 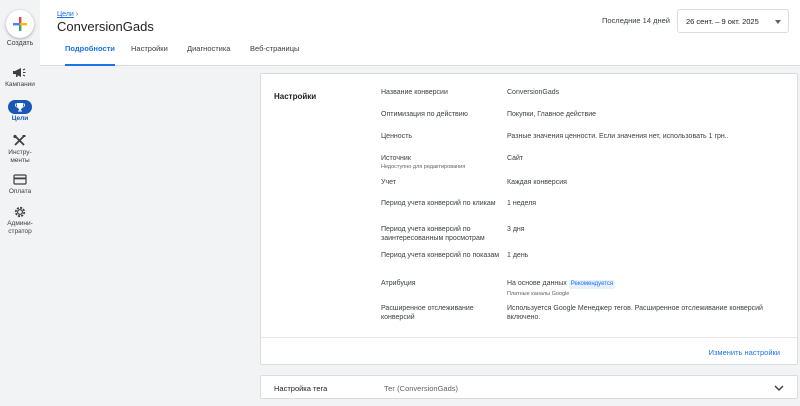 What do you see at coordinates (515, 158) in the screenshot?
I see `setting-value: Сайт` at bounding box center [515, 158].